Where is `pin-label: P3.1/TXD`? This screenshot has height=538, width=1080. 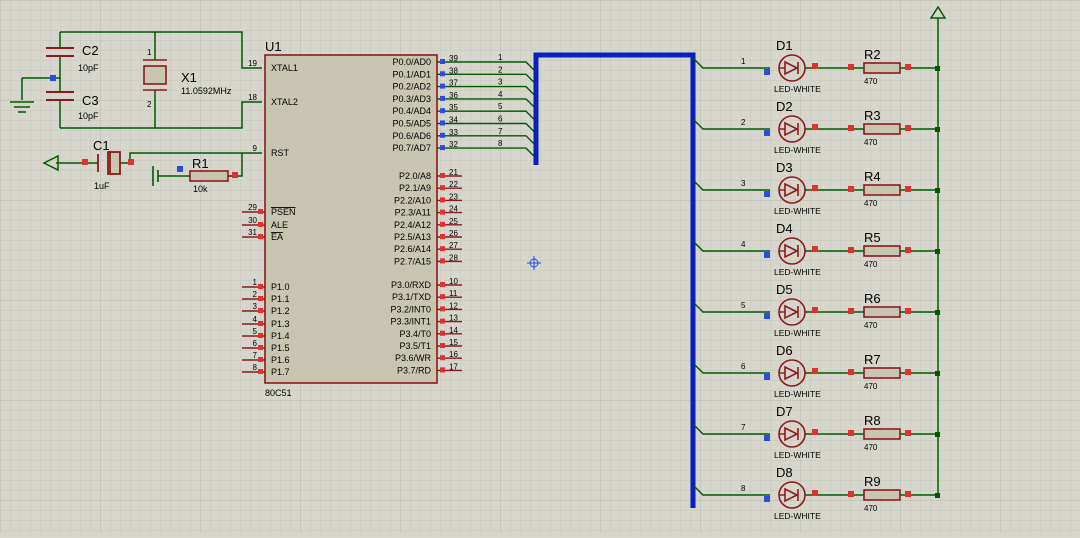
pin-label: P3.1/TXD is located at coordinates (412, 297).